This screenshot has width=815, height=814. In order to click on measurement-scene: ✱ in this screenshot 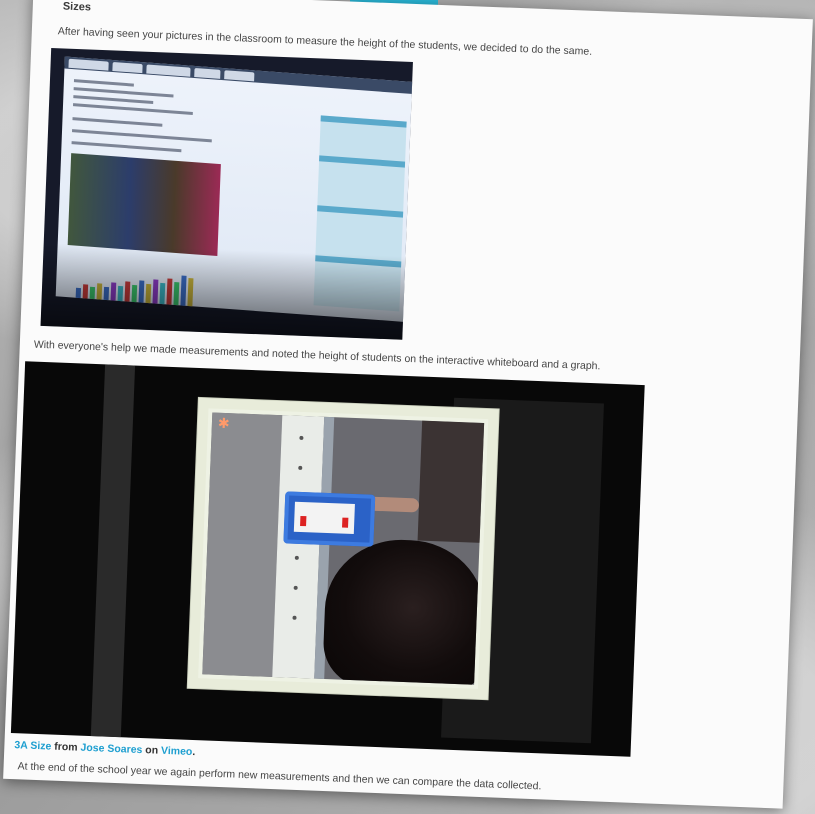, I will do `click(343, 548)`.